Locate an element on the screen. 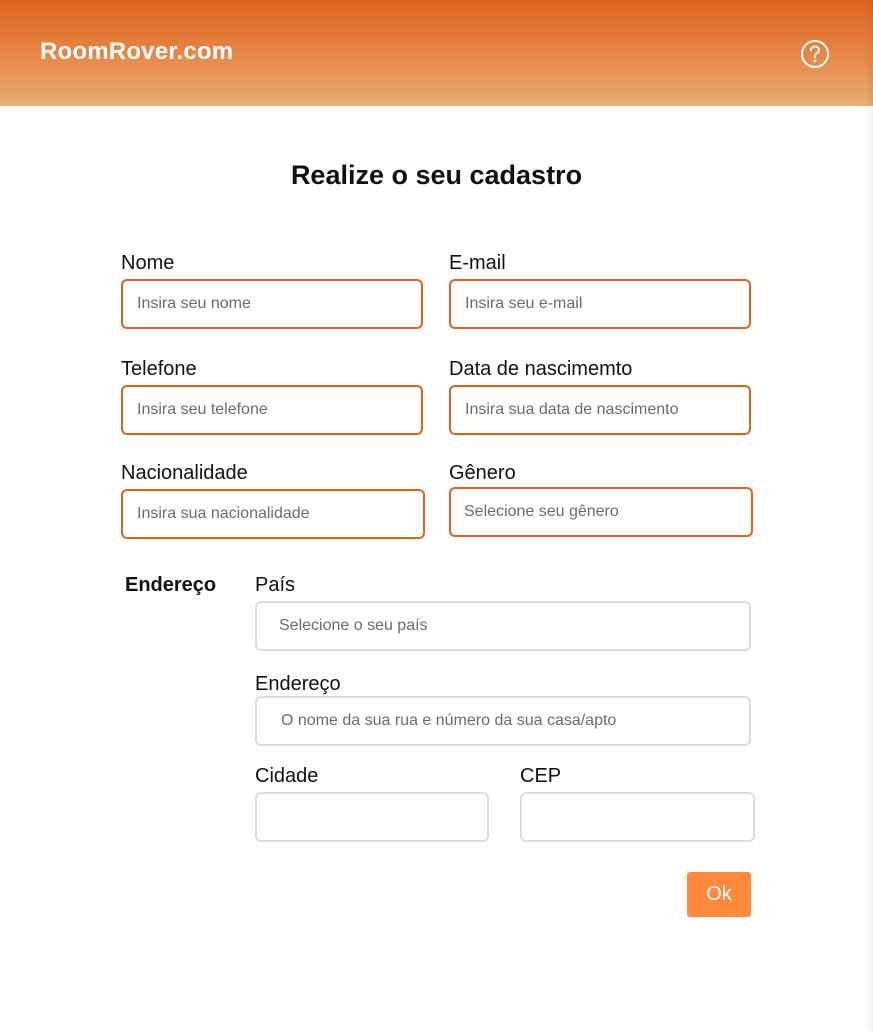 This screenshot has height=1031, width=873. zip-input is located at coordinates (637, 817).